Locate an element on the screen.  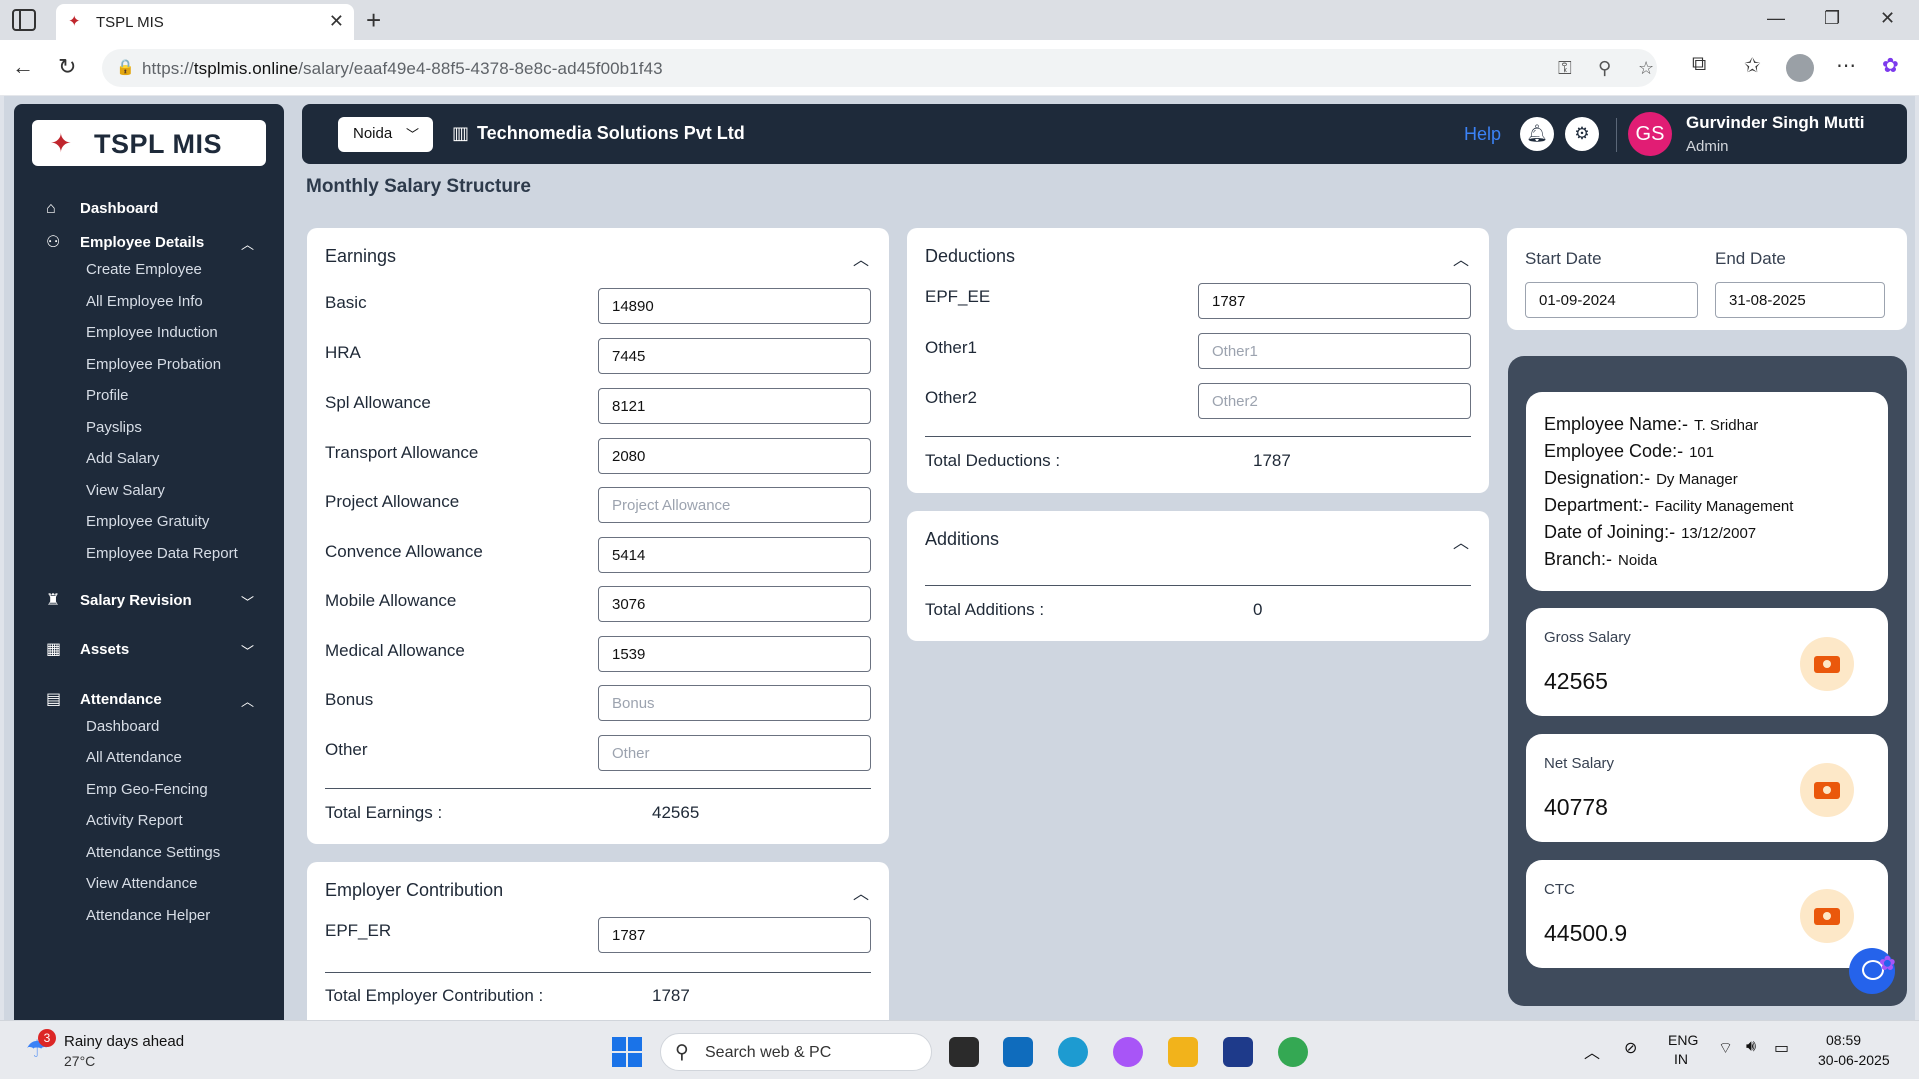
weather-temp: 27°C is located at coordinates (80, 1061).